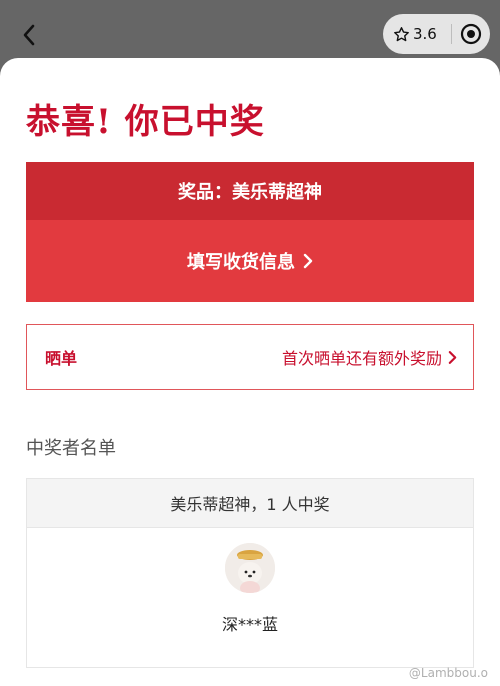  I want to click on winners-summary: 美乐蒂超神，1 人中奖, so click(250, 503).